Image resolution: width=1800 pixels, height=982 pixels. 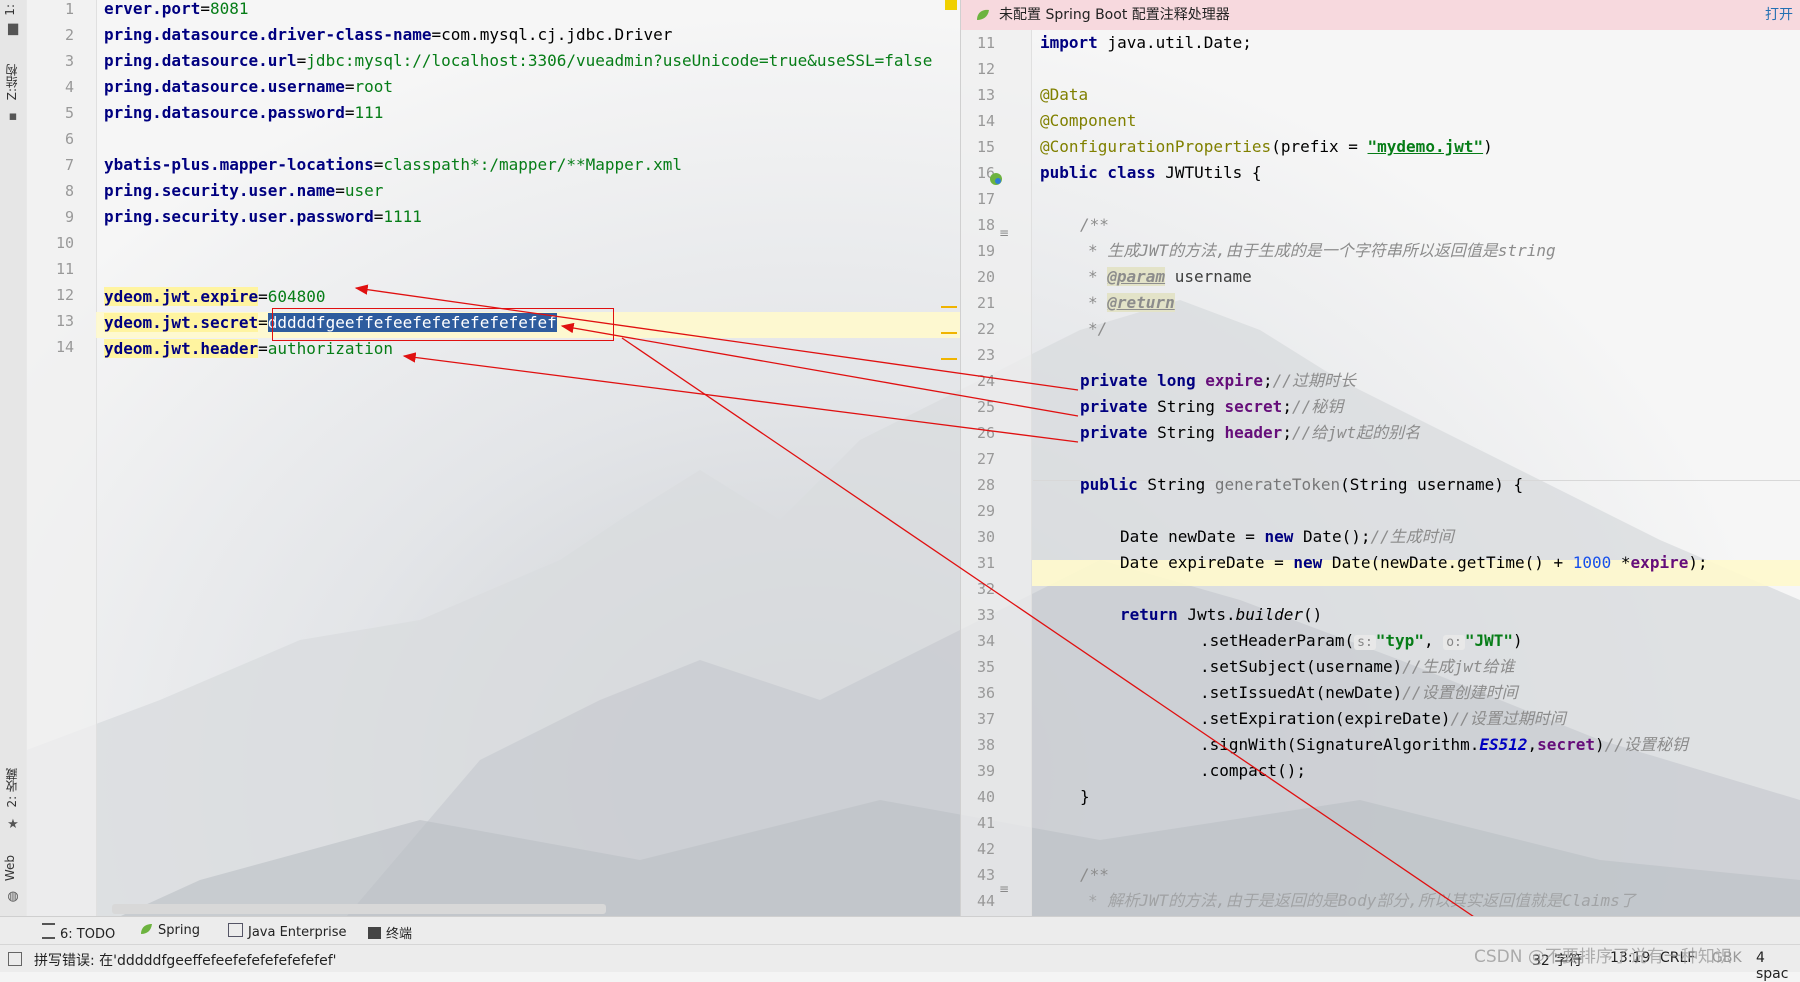 What do you see at coordinates (390, 932) in the screenshot?
I see `terminal-tab: 终端` at bounding box center [390, 932].